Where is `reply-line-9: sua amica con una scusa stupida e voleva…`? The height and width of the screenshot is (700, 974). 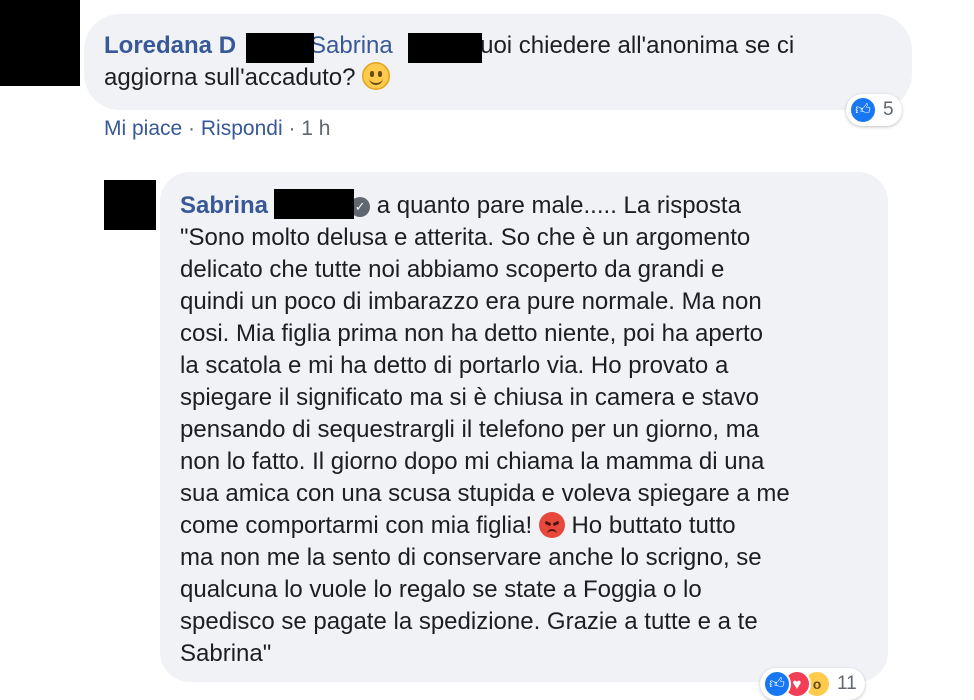 reply-line-9: sua amica con una scusa stupida e voleva… is located at coordinates (485, 493).